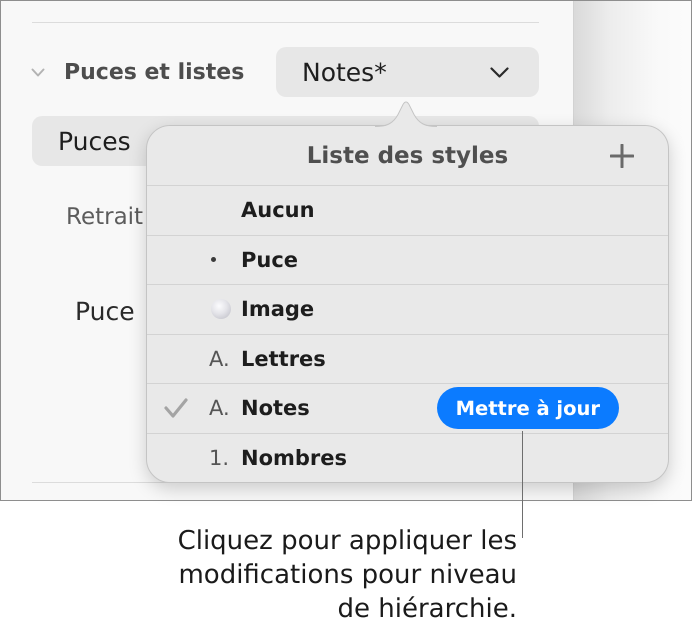 This screenshot has width=692, height=628. Describe the element at coordinates (407, 409) in the screenshot. I see `style-option: A. Notes Mettre à jour` at that location.